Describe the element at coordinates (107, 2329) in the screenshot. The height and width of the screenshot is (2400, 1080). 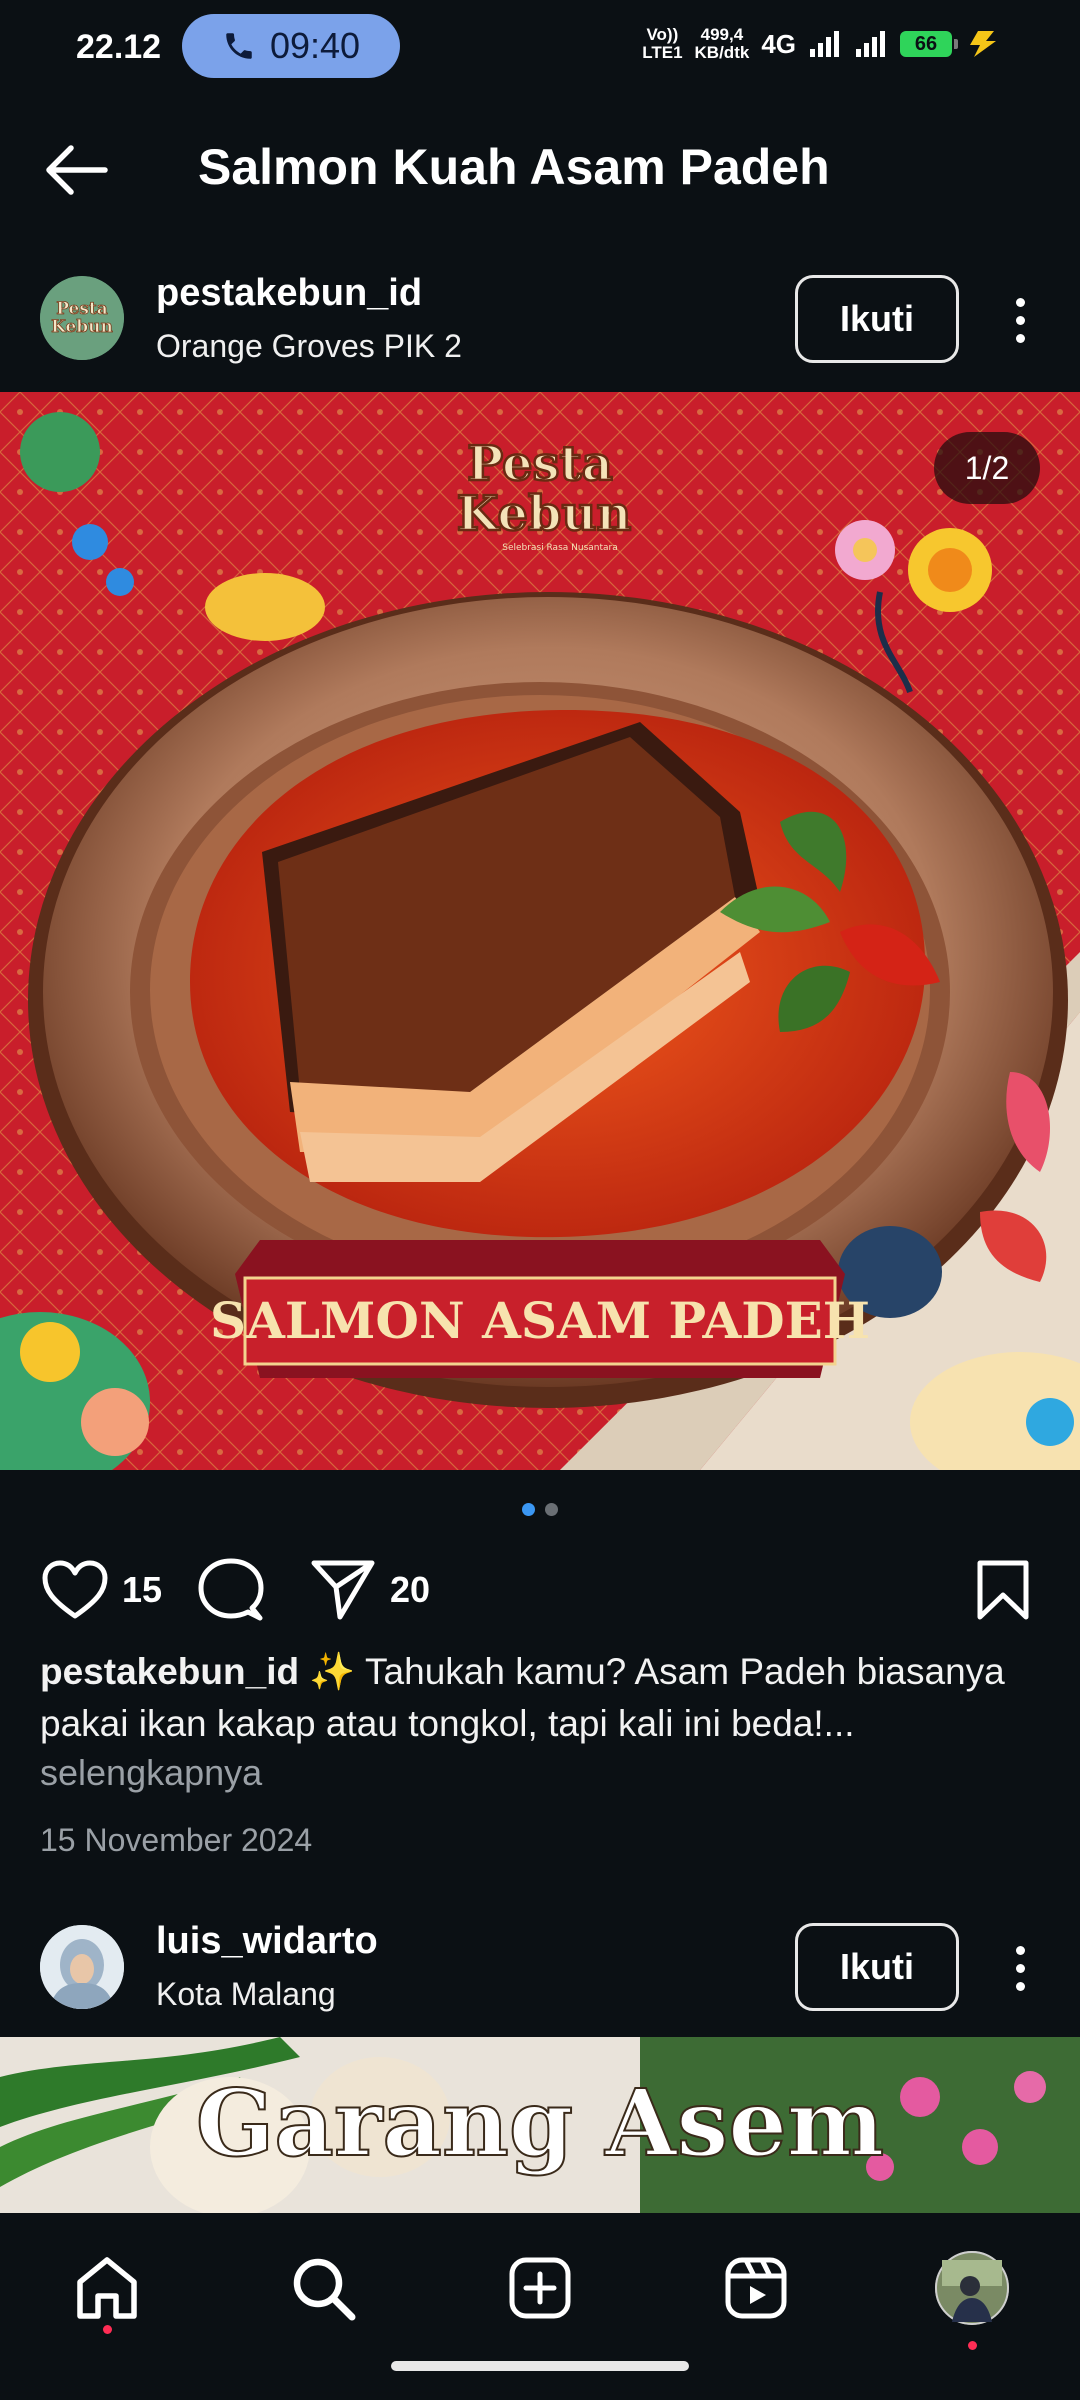
I see `notification-dot` at that location.